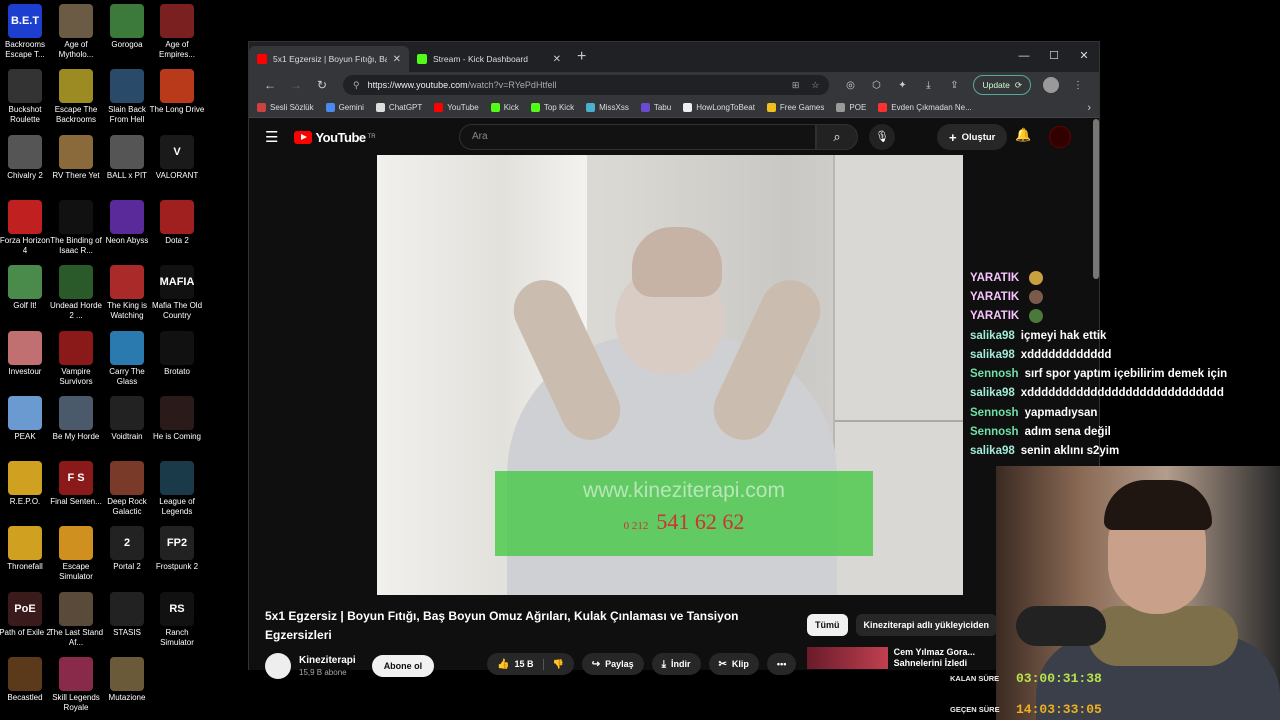  I want to click on desktop-icon: Be My Horde, so click(76, 417).